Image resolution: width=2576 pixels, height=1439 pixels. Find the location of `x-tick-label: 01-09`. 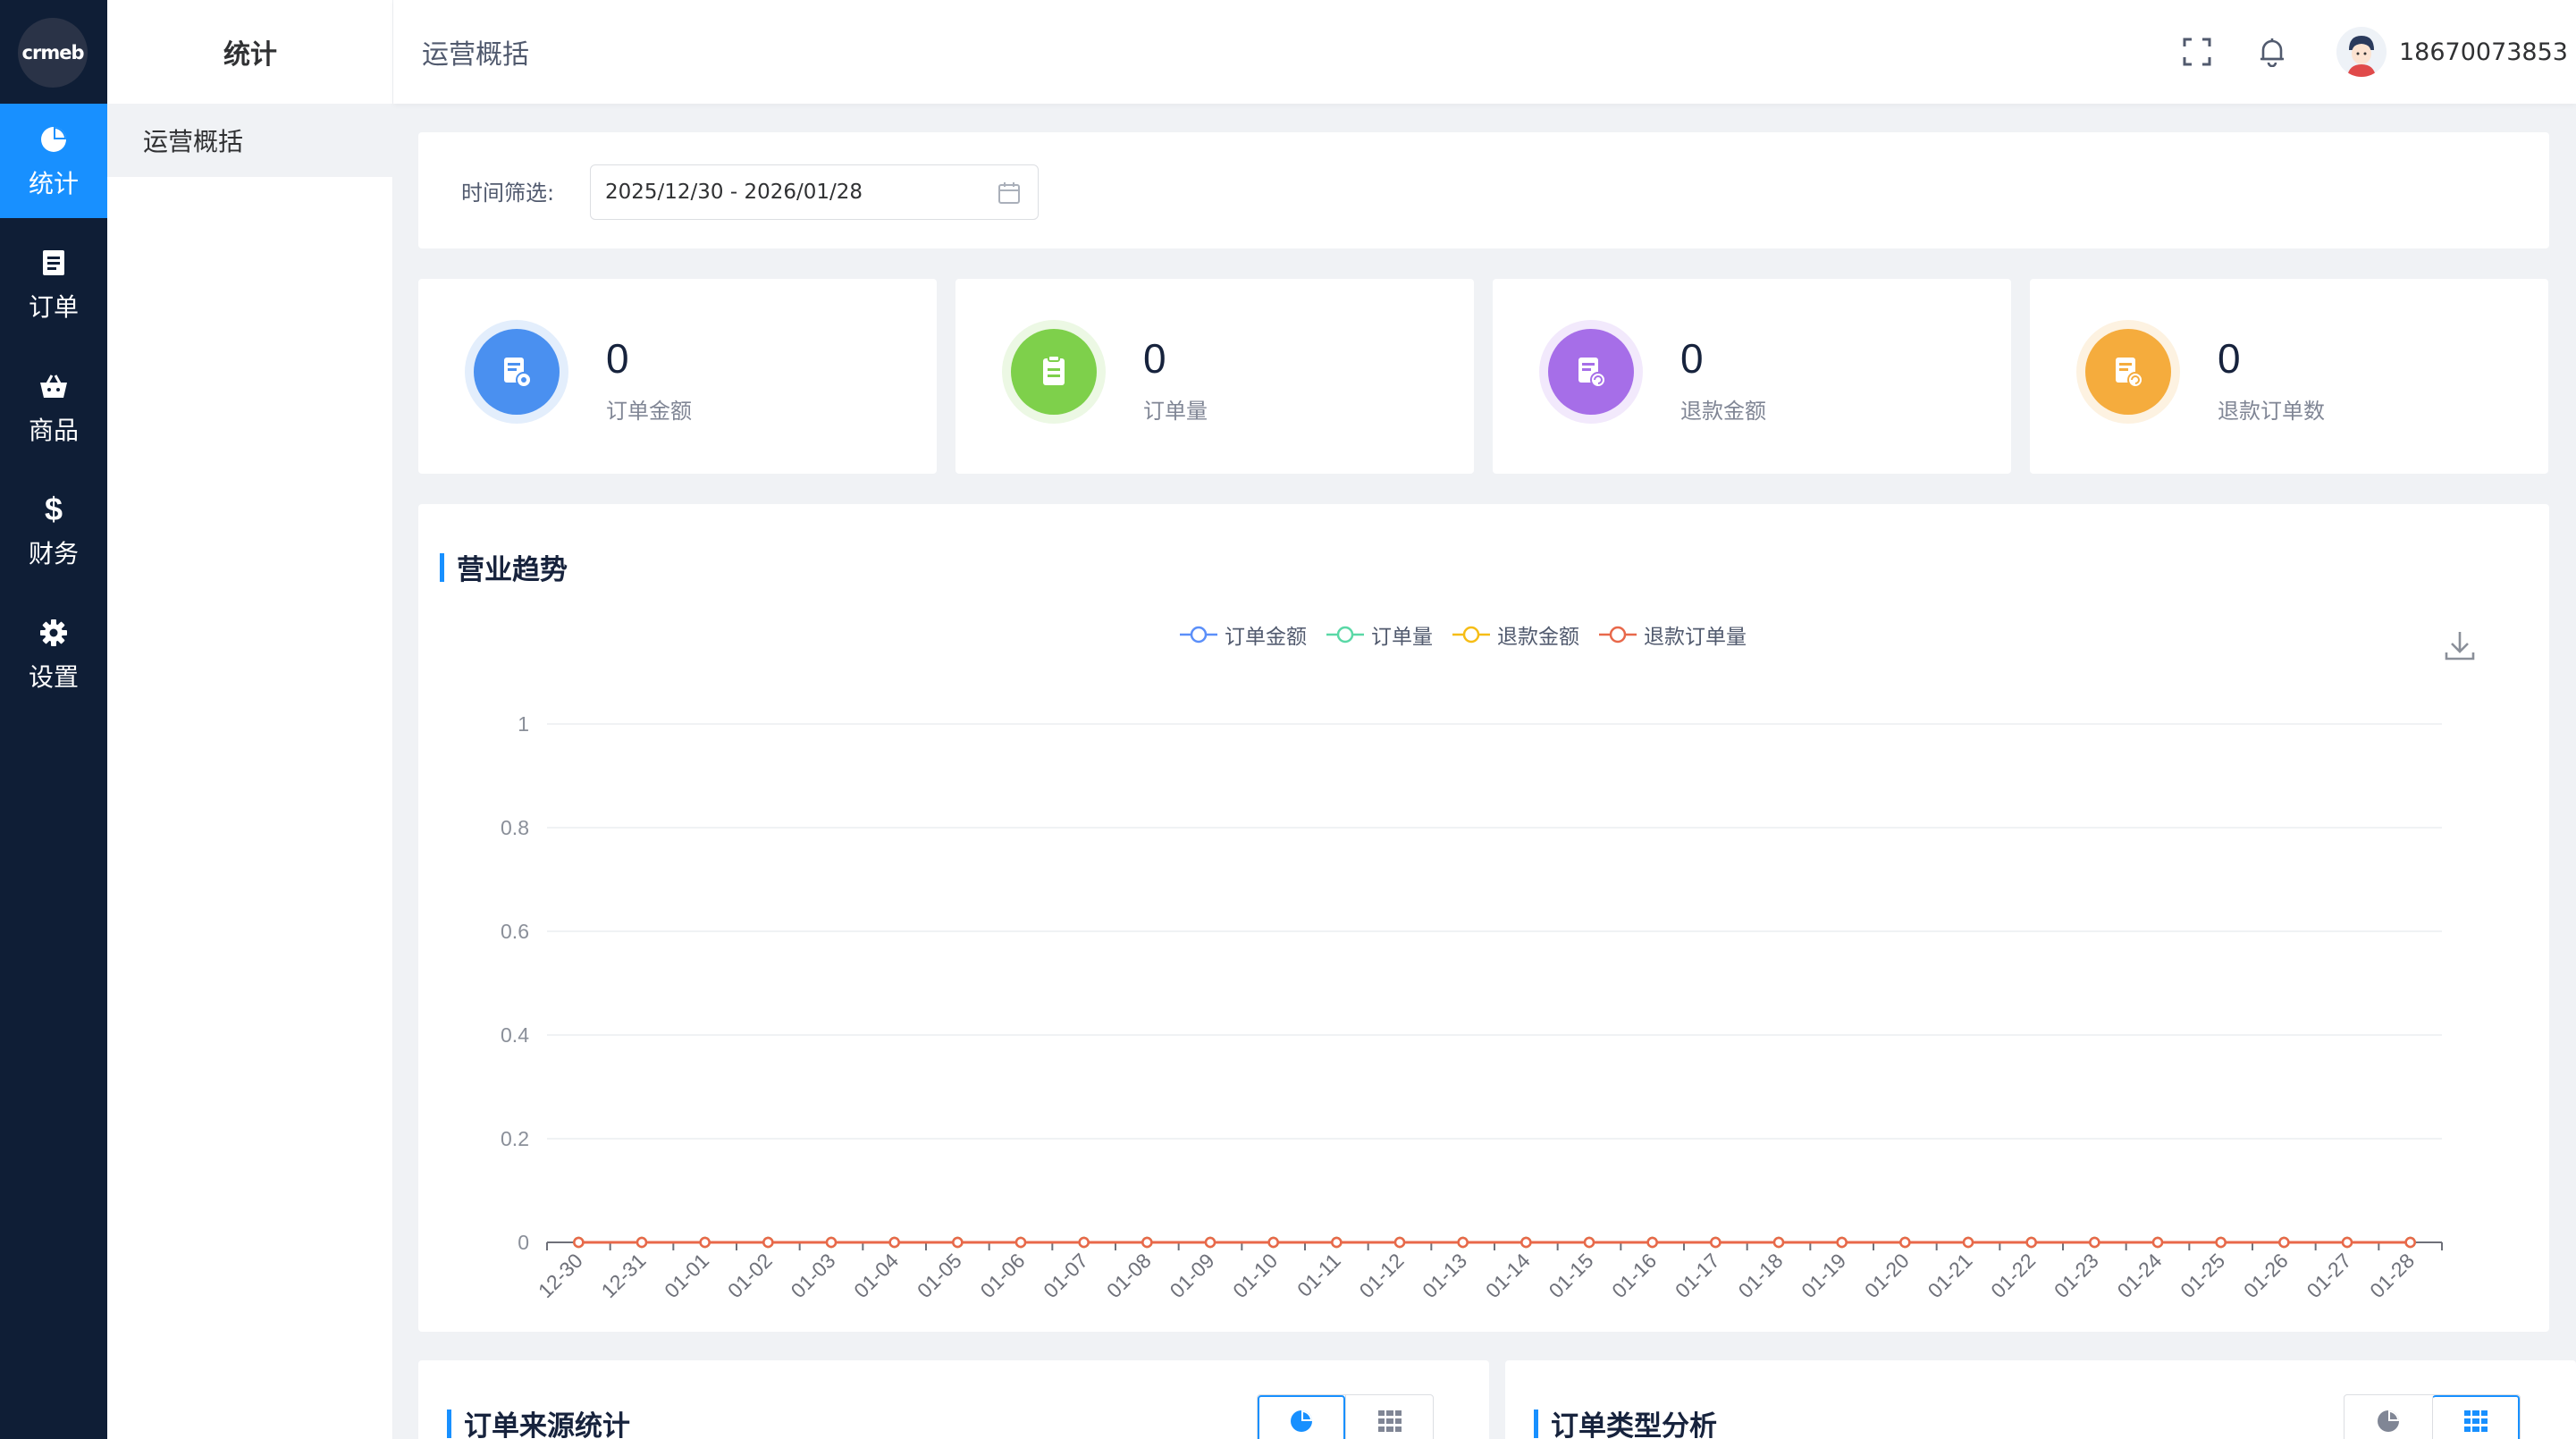

x-tick-label: 01-09 is located at coordinates (1193, 1275).